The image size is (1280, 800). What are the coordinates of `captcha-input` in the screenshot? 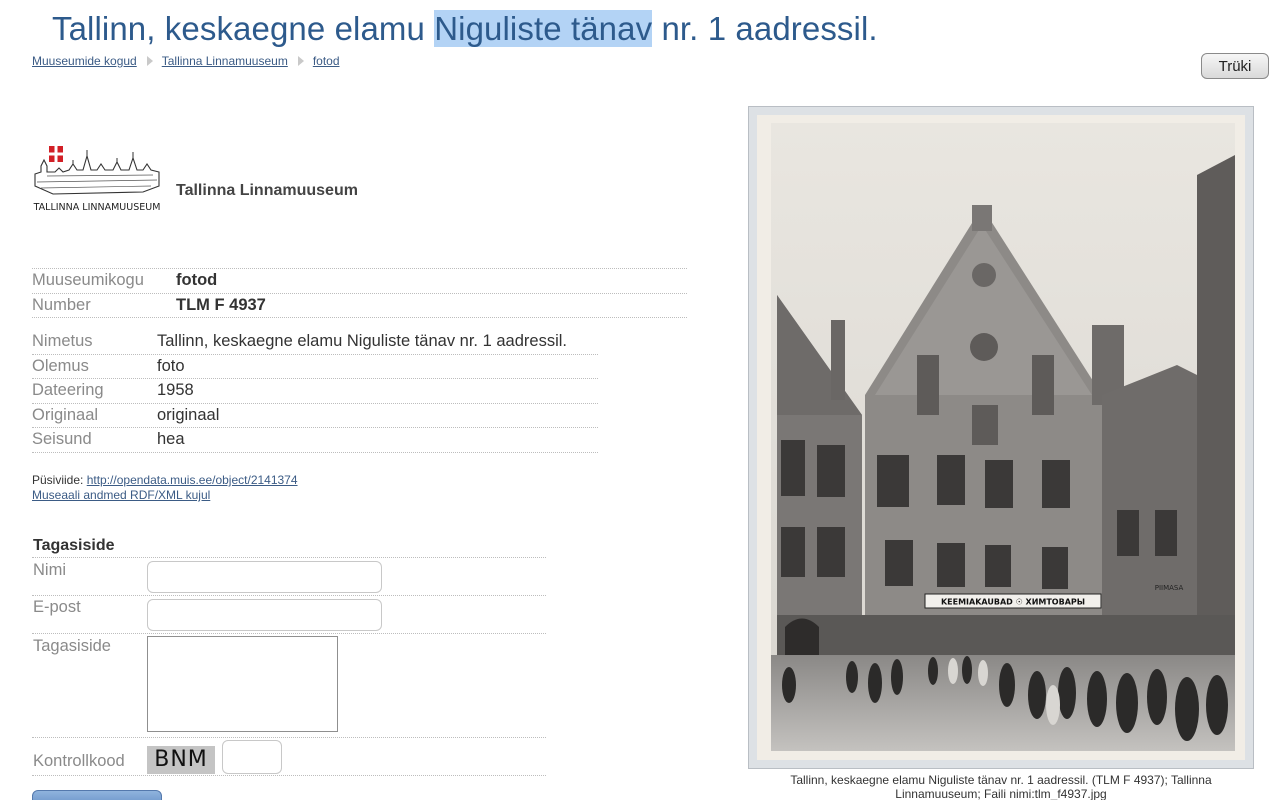 It's located at (252, 757).